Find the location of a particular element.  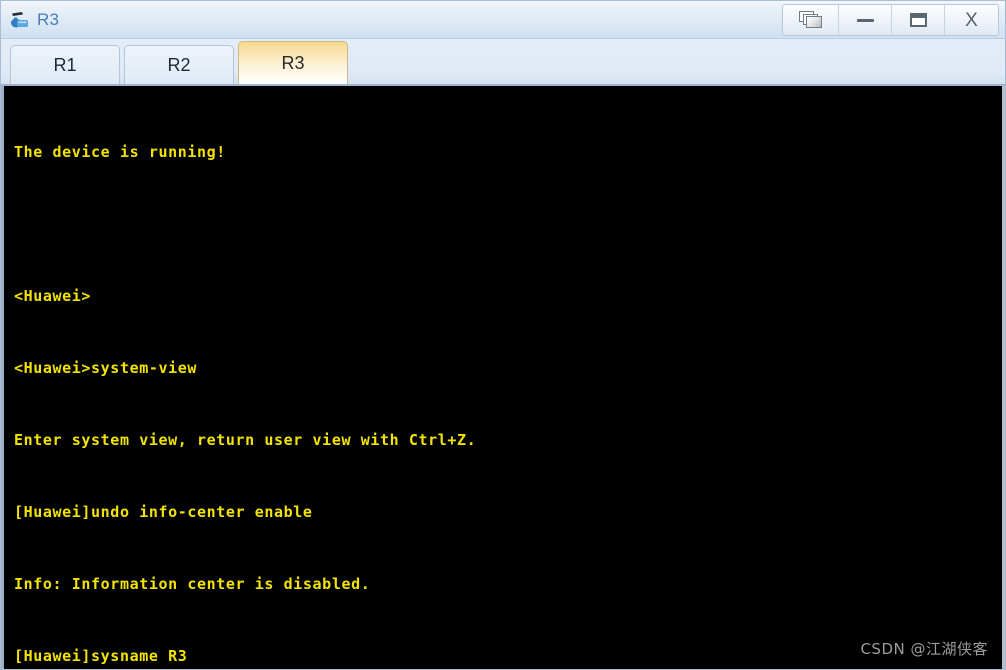

tab-r1: R1 is located at coordinates (65, 64).